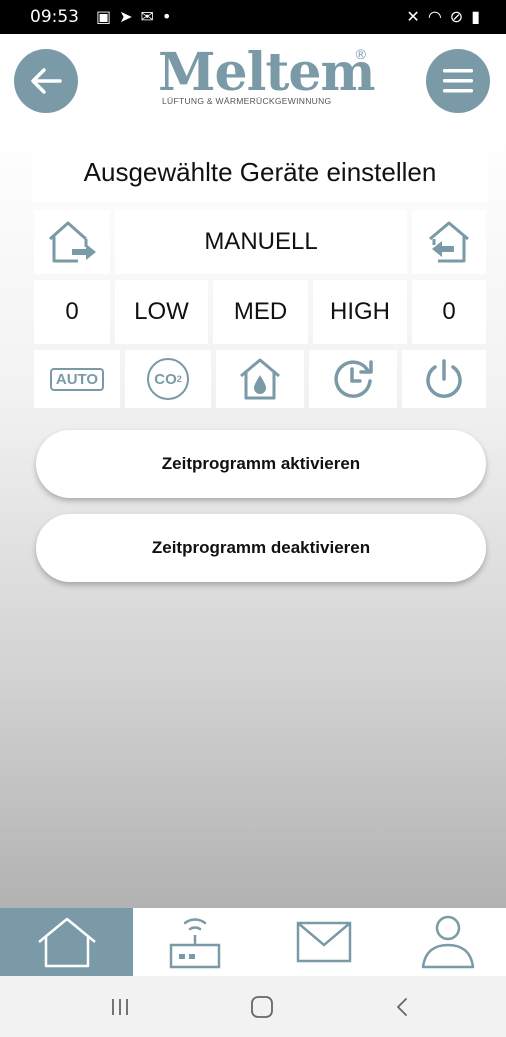 The image size is (506, 1037). Describe the element at coordinates (456, 16) in the screenshot. I see `dnd-icon: ⊘` at that location.